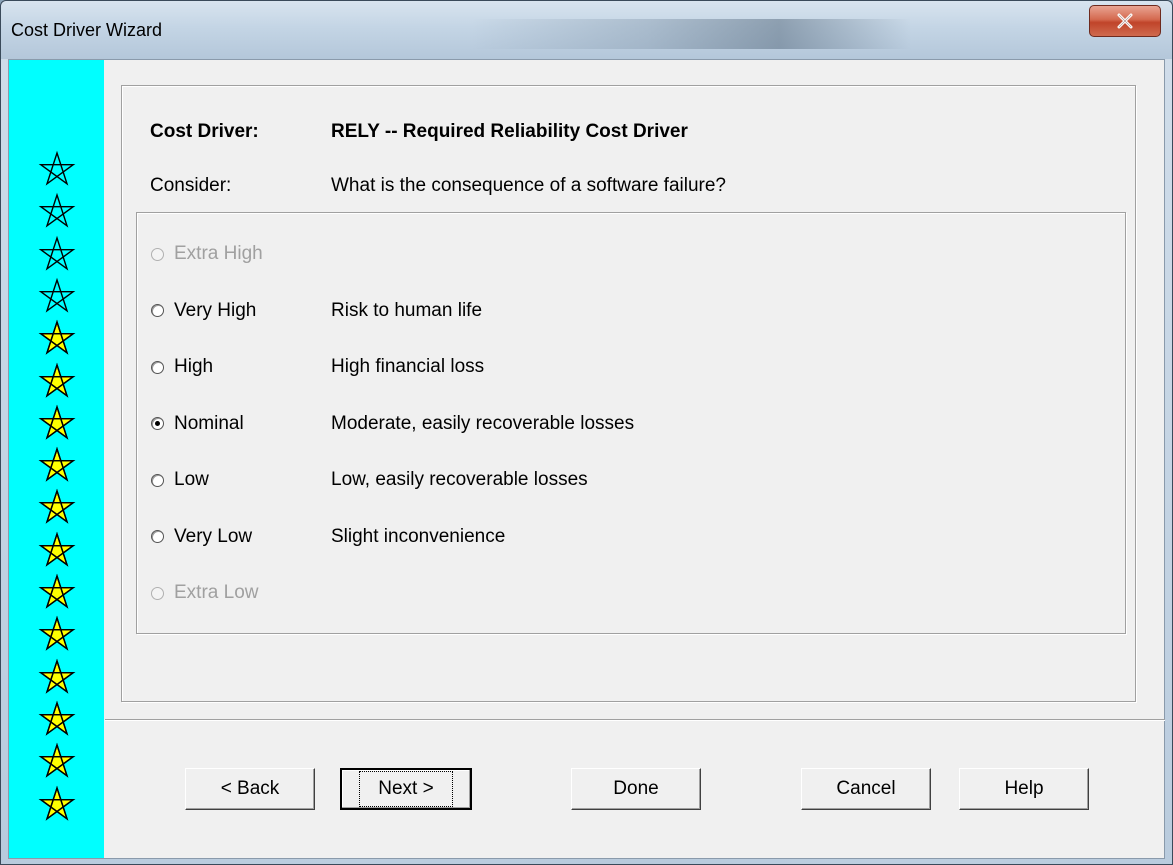 The height and width of the screenshot is (865, 1173). Describe the element at coordinates (191, 185) in the screenshot. I see `consider-label: Consider:` at that location.